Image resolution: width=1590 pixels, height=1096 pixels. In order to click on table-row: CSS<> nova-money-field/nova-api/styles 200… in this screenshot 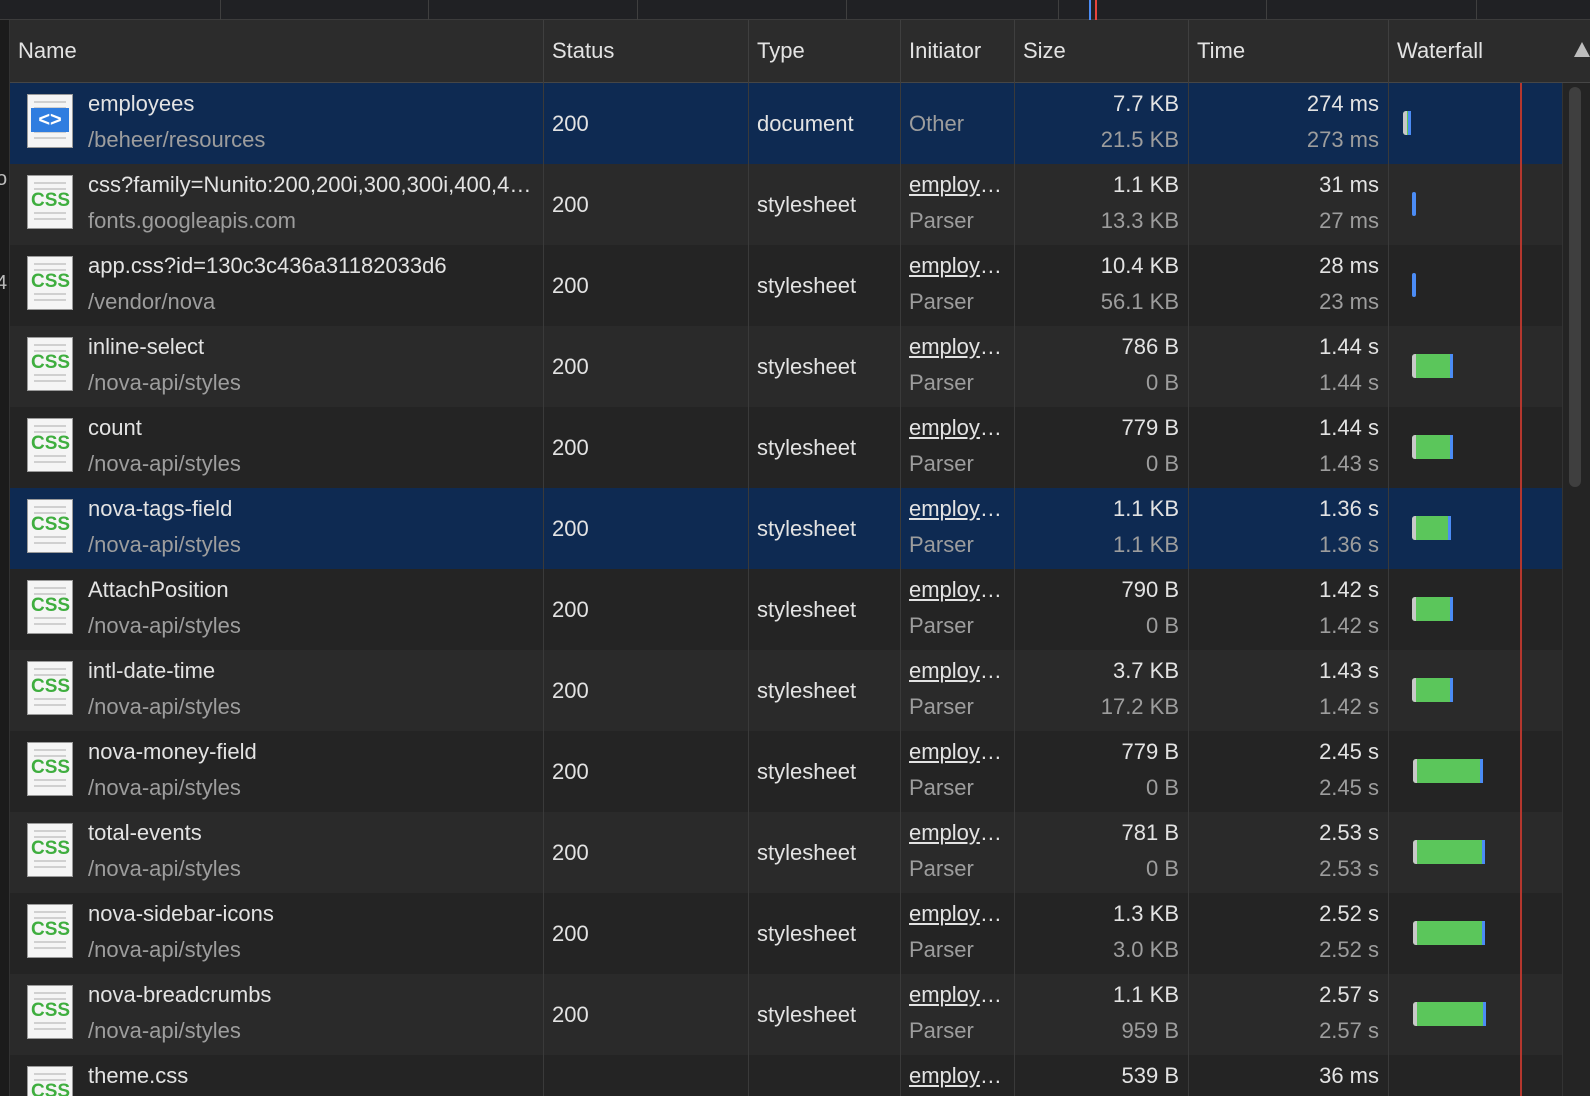, I will do `click(800, 771)`.